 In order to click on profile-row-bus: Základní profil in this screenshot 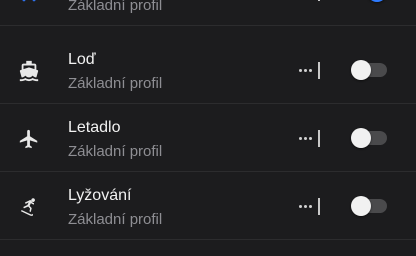, I will do `click(208, 13)`.